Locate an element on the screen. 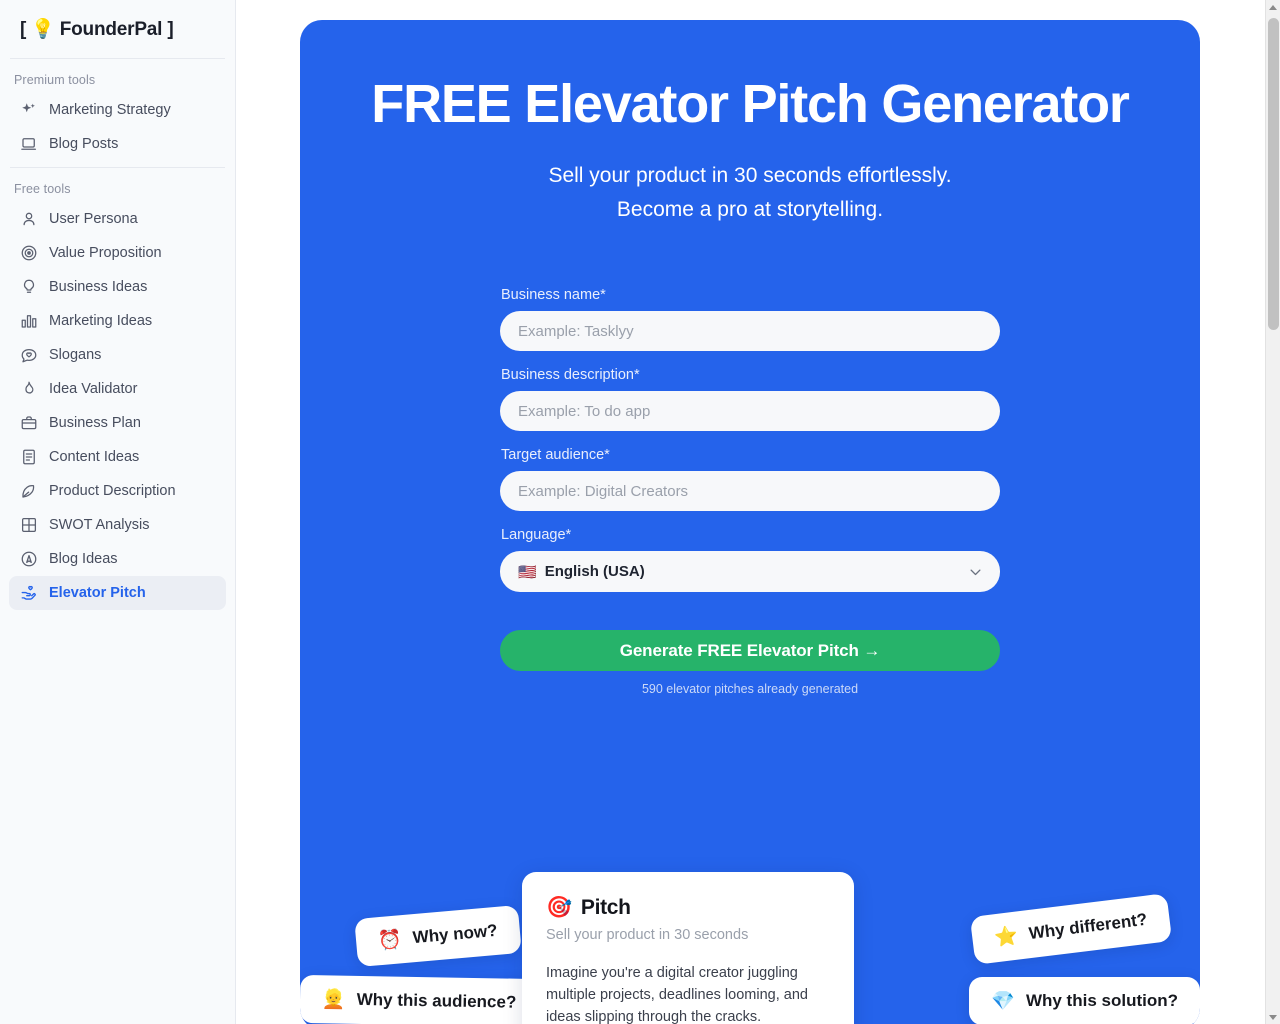  pitch-card-header: 🎯 Pitch is located at coordinates (688, 908).